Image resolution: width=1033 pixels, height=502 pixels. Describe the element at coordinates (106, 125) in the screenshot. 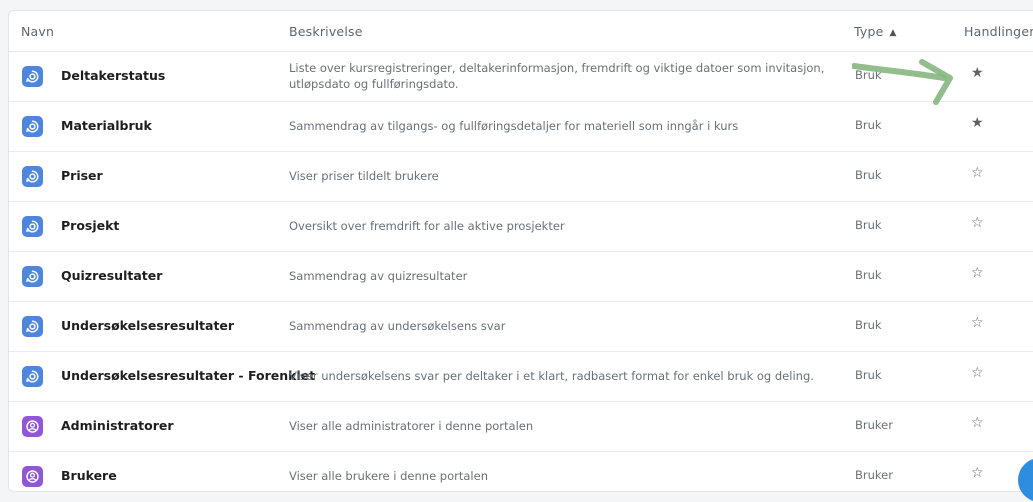

I see `report-name: Materialbruk` at that location.